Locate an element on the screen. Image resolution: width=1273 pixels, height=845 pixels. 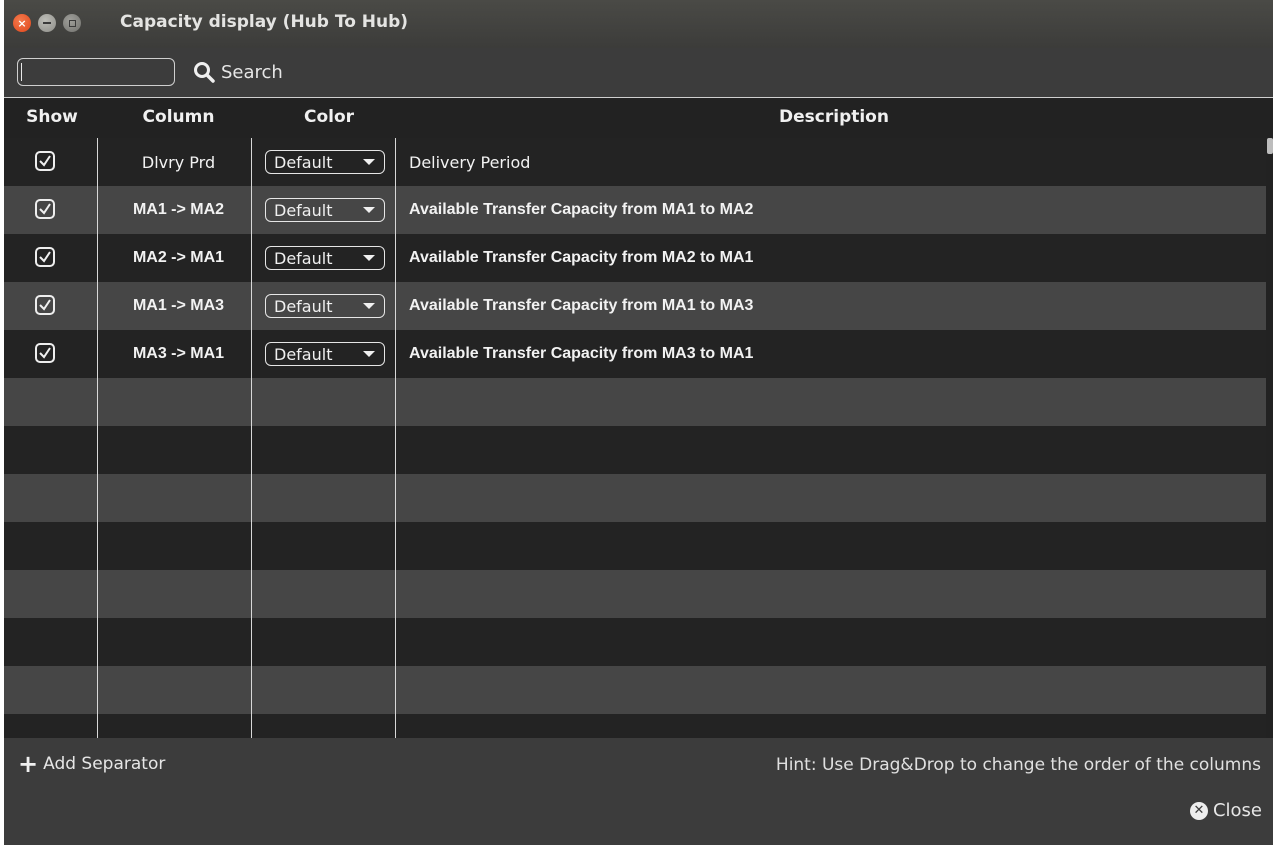
search-input is located at coordinates (96, 72).